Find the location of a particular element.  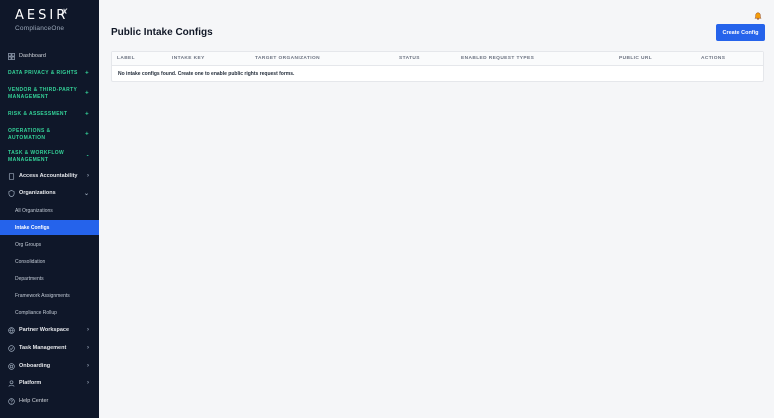

sidebar-item-label: Framework Assignments is located at coordinates (42, 295).